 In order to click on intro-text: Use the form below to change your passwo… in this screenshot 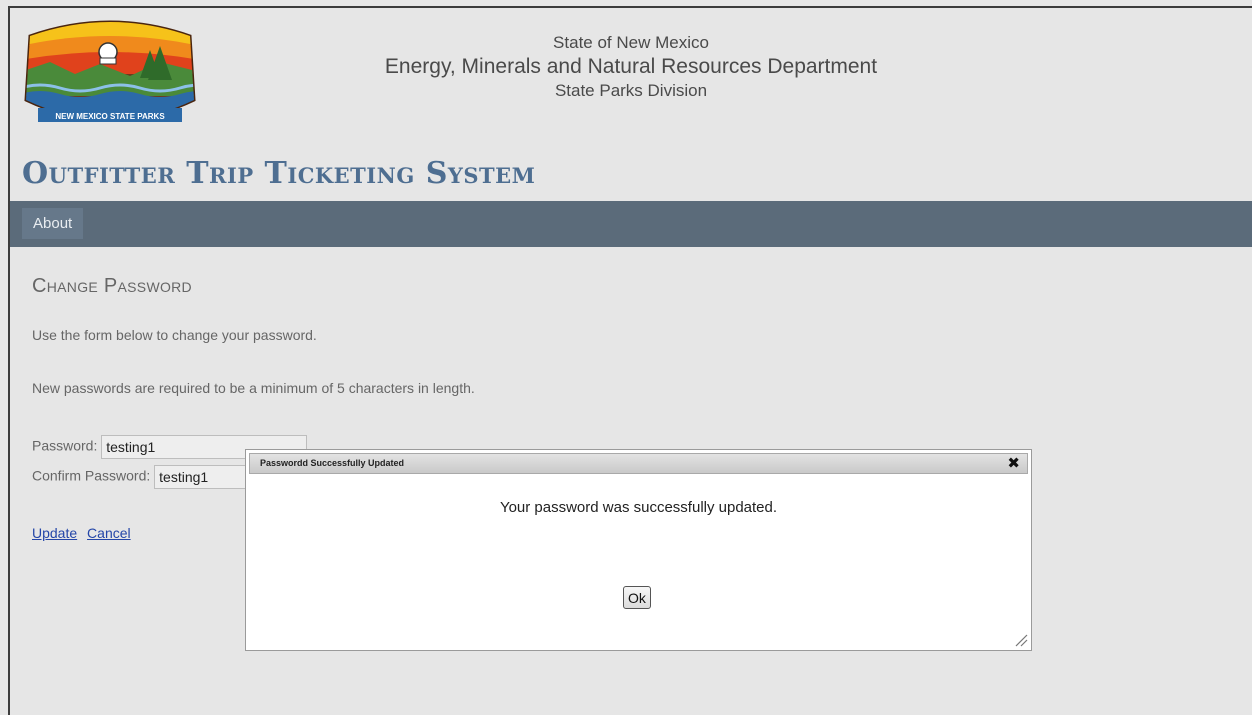, I will do `click(174, 335)`.